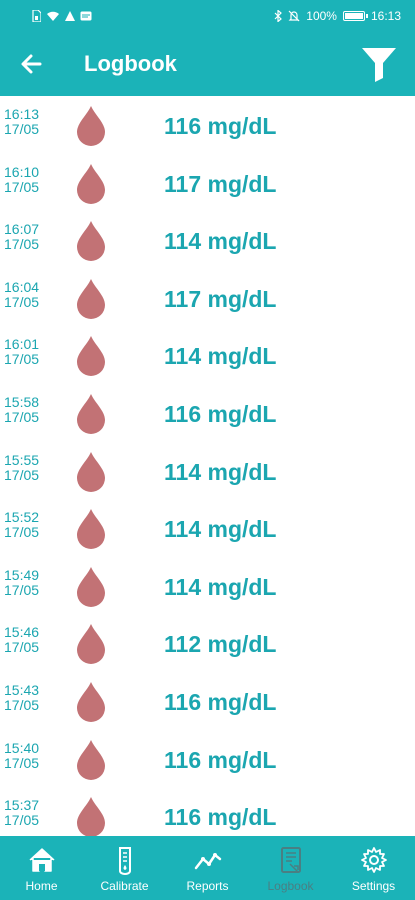  What do you see at coordinates (22, 401) in the screenshot?
I see `log-entry-time: 15:58` at bounding box center [22, 401].